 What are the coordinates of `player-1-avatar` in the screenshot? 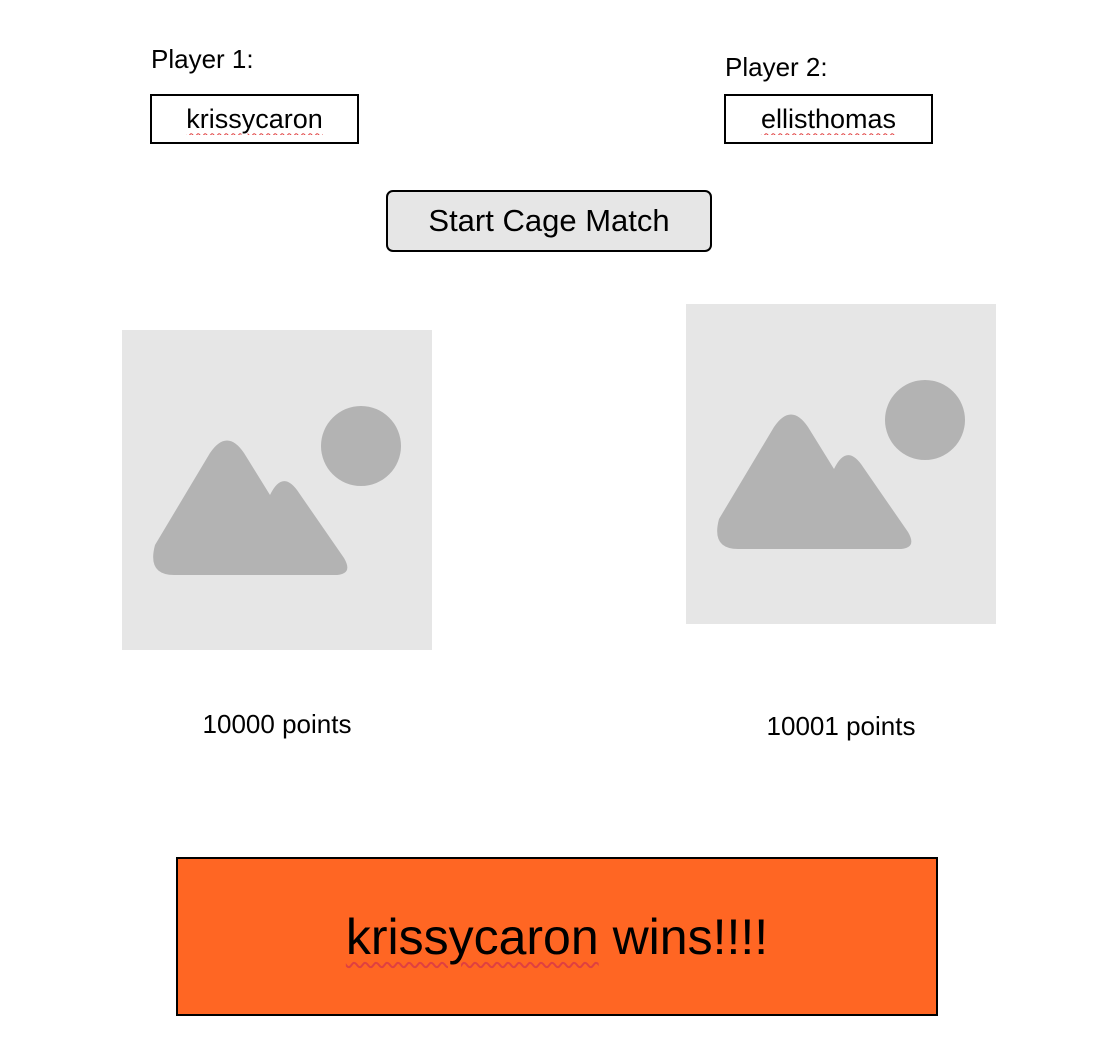 It's located at (277, 490).